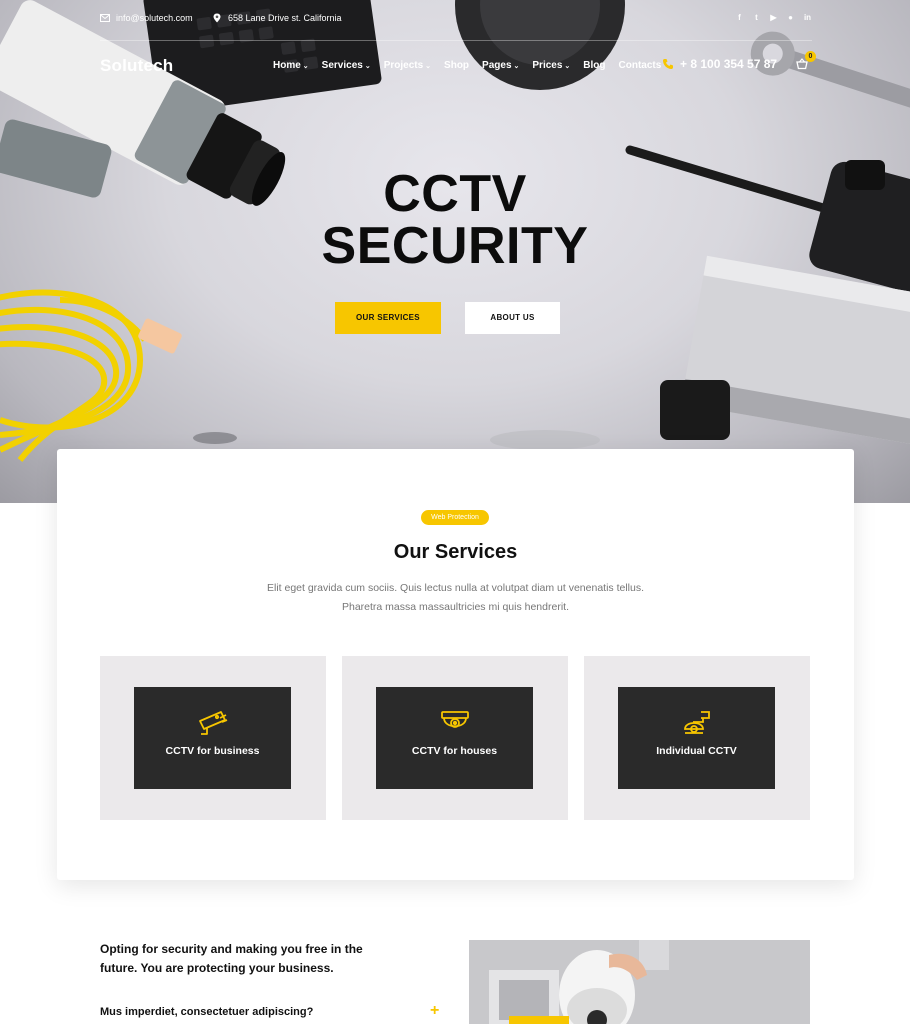  Describe the element at coordinates (640, 65) in the screenshot. I see `nav-item-contacts: Contacts` at that location.